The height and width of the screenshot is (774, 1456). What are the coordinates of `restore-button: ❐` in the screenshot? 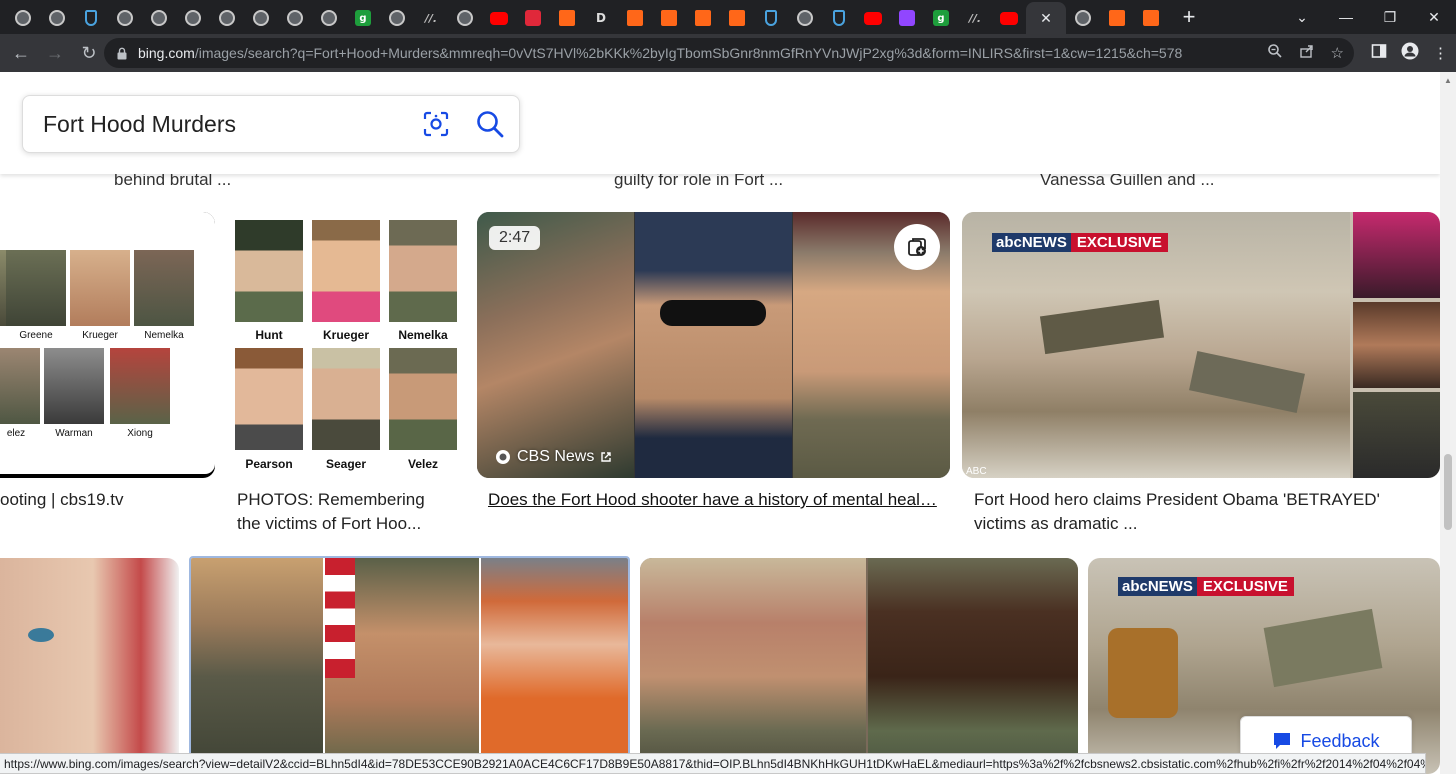 It's located at (1390, 17).